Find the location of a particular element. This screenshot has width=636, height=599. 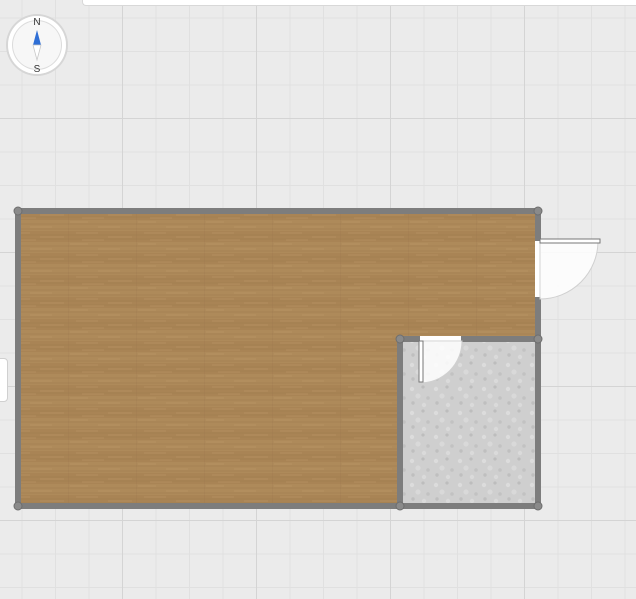

entry-door-leaf is located at coordinates (570, 241).